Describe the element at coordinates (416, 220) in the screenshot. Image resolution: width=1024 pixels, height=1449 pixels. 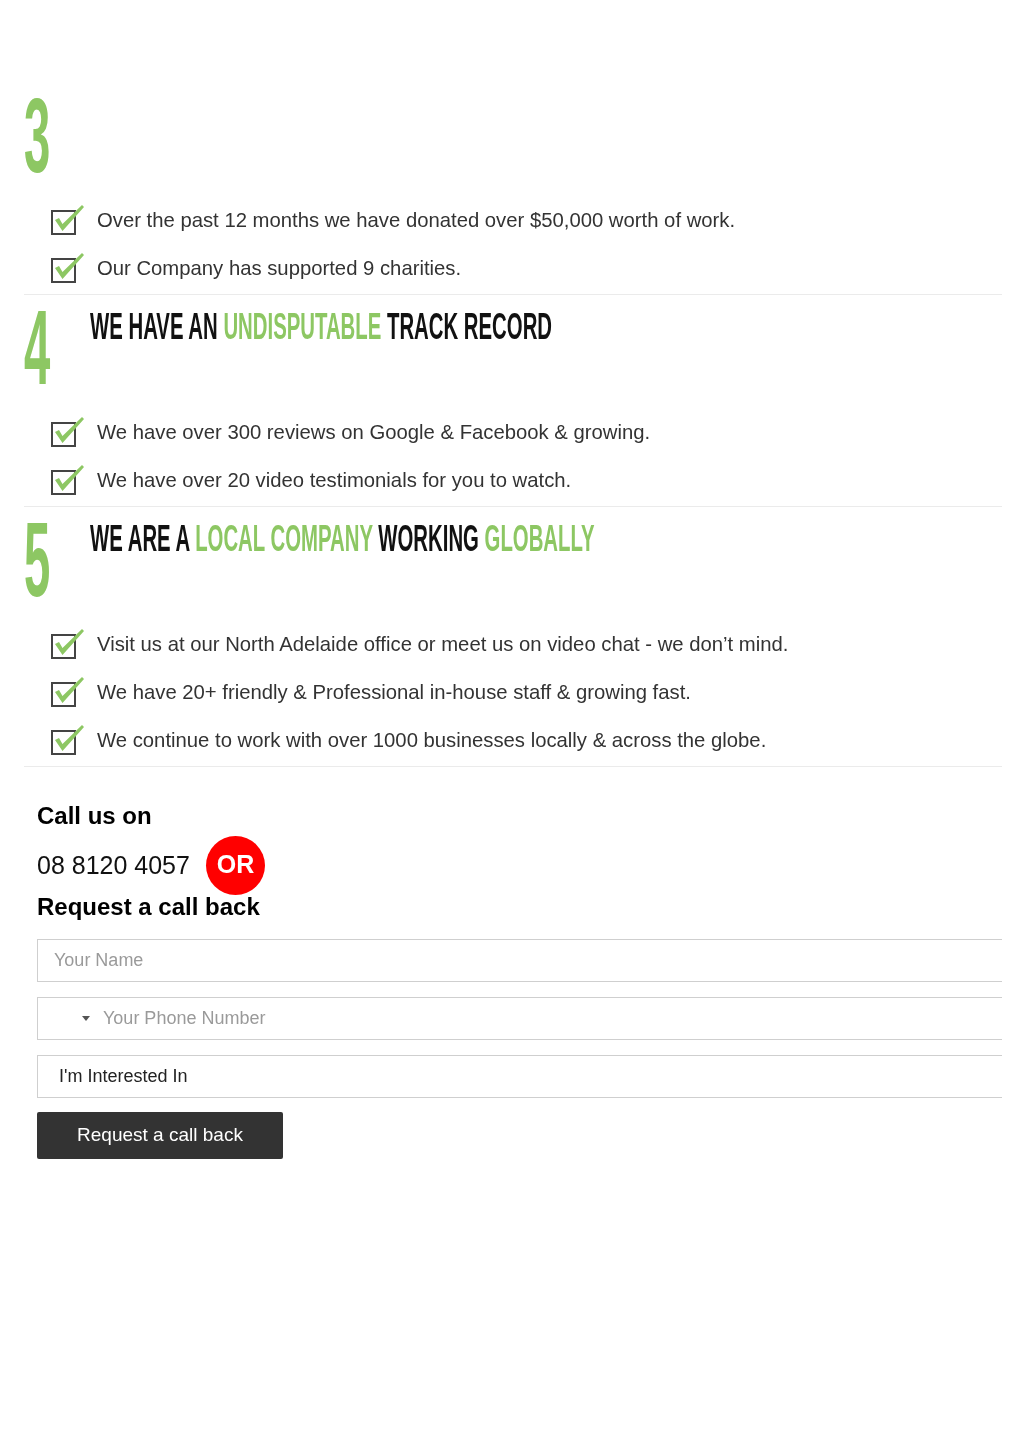
I see `benefit-text: Over the past 12 months we have donated over $50,000 worth of work.` at that location.